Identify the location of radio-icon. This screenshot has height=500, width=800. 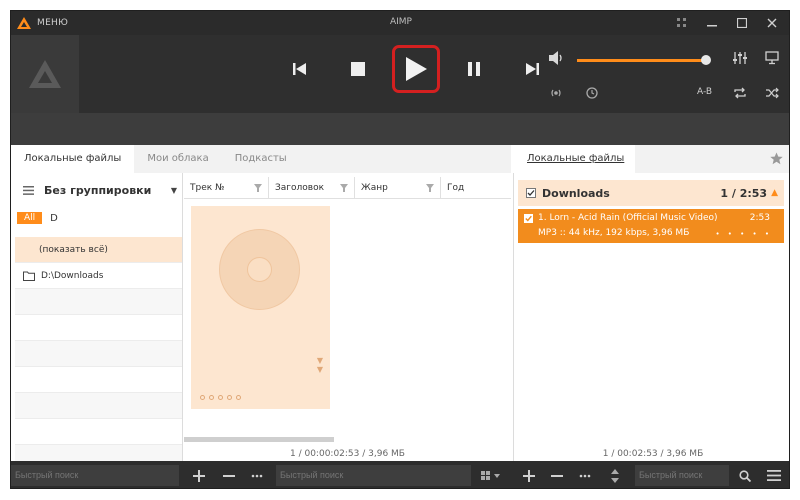
(556, 93).